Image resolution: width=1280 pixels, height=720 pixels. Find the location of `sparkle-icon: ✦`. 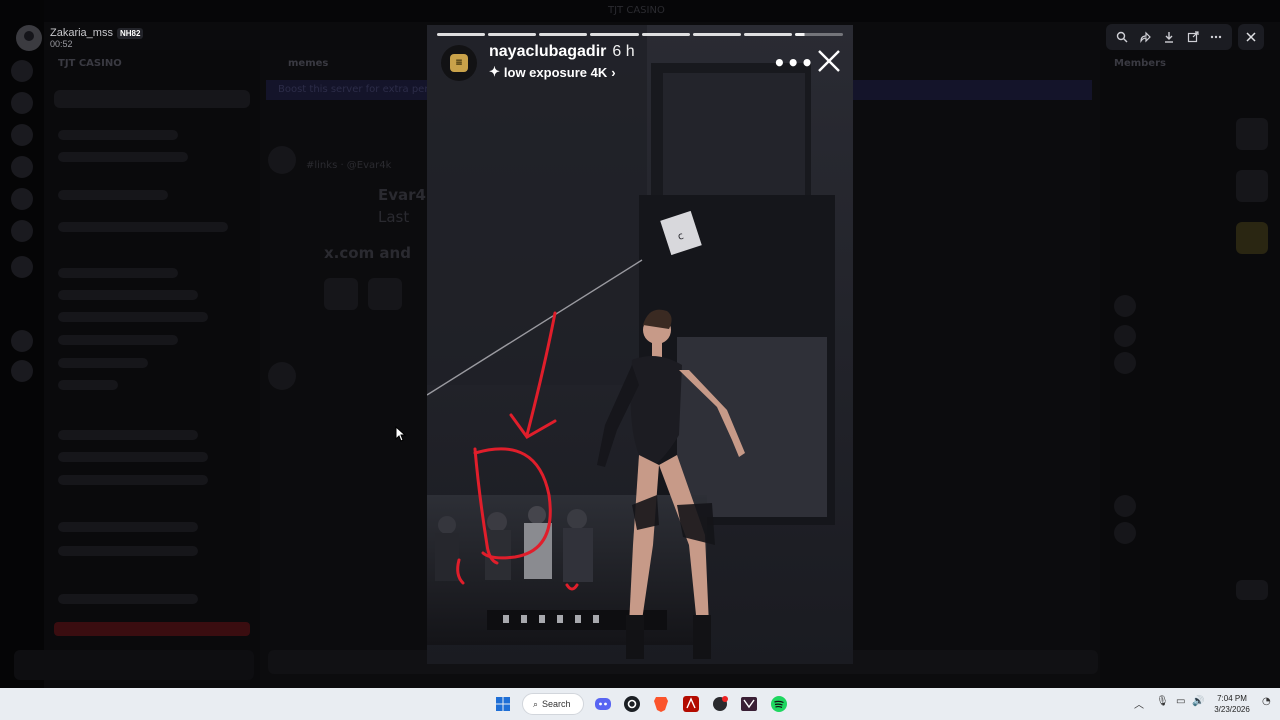

sparkle-icon: ✦ is located at coordinates (494, 71).